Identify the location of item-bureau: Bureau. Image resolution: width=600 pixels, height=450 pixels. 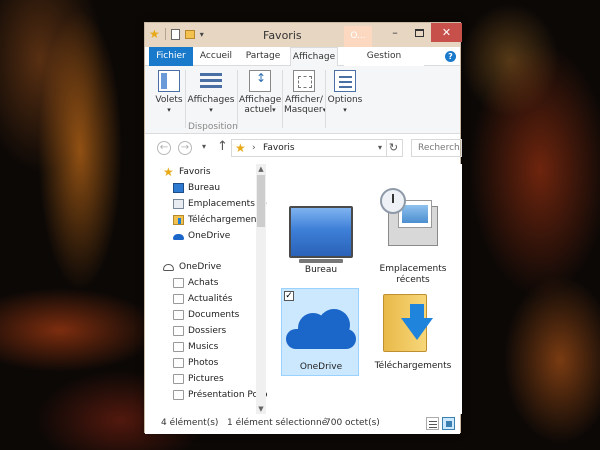
(321, 244).